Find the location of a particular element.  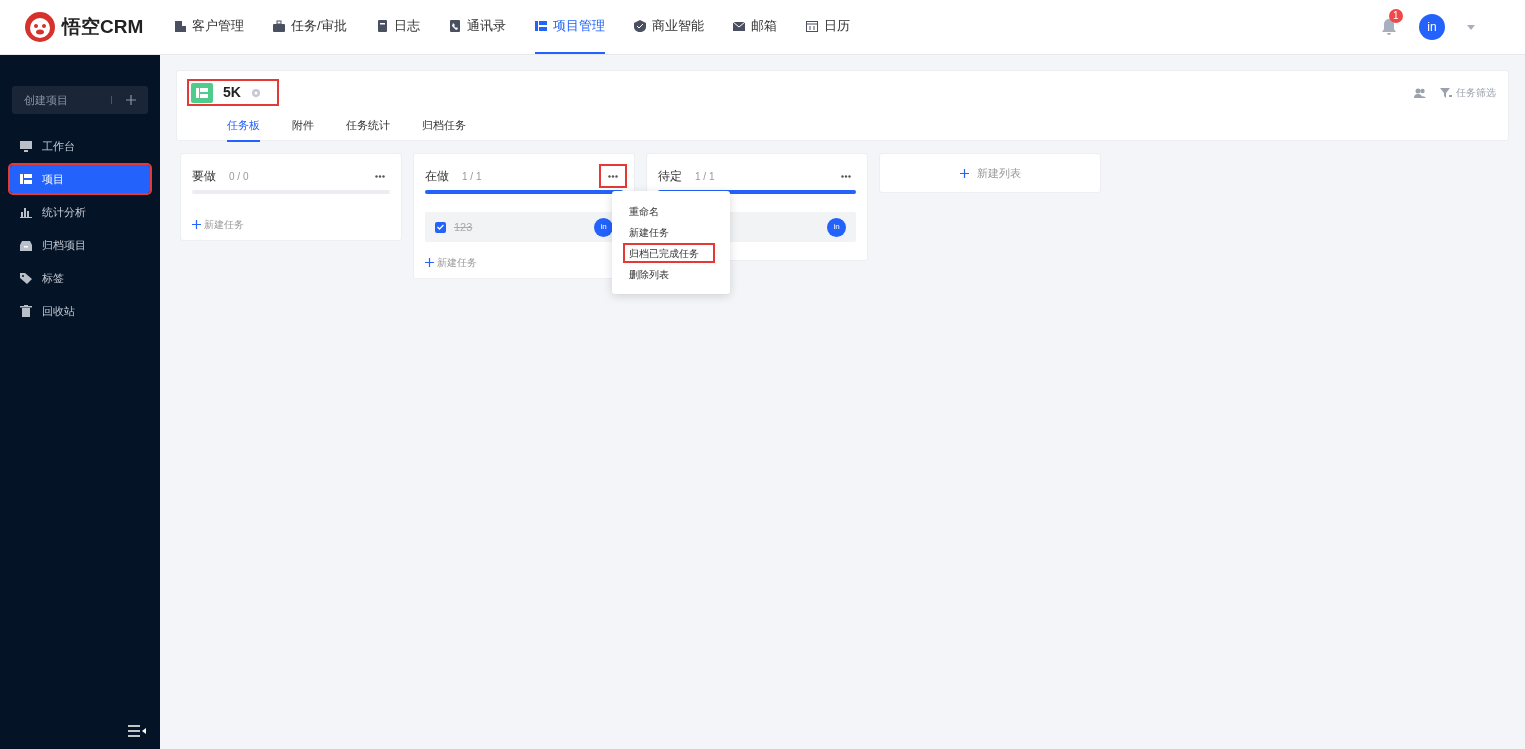

column-title: 在做 is located at coordinates (437, 176).